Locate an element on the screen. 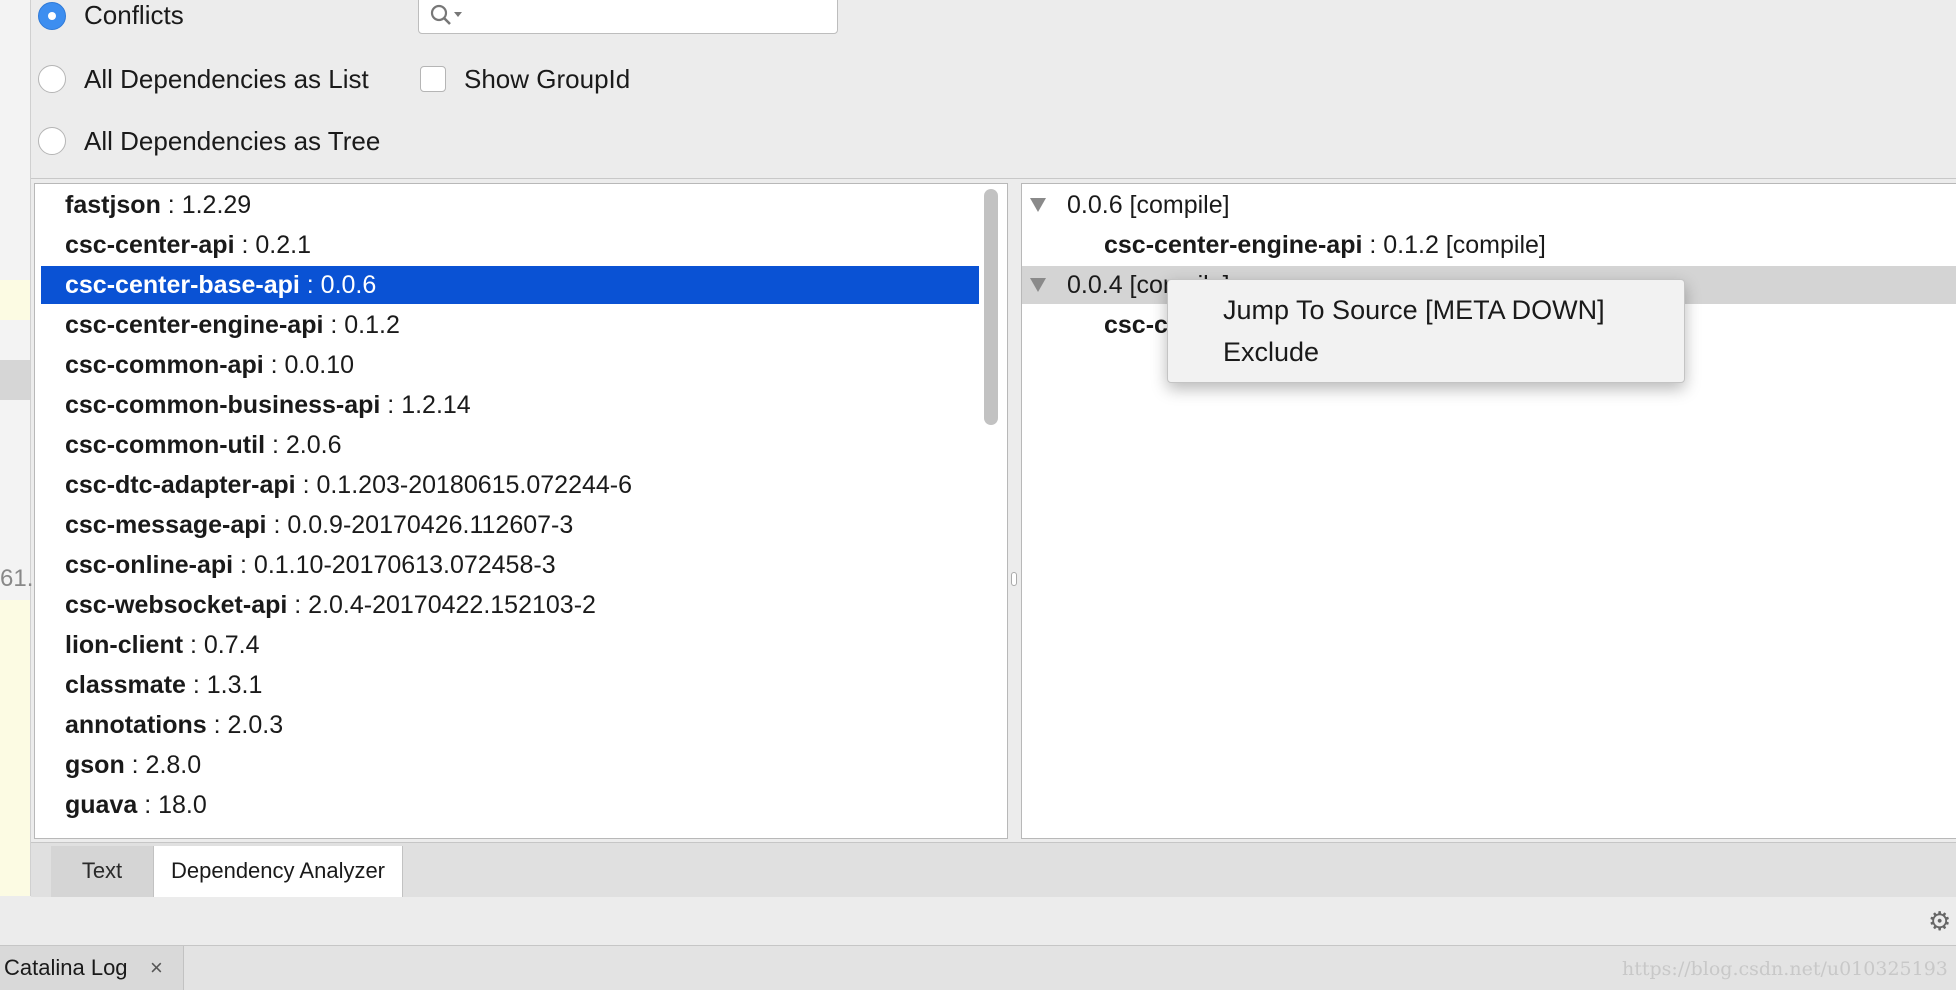 The image size is (1956, 990). tree-child-name: csc-center-engine-api is located at coordinates (1233, 245).